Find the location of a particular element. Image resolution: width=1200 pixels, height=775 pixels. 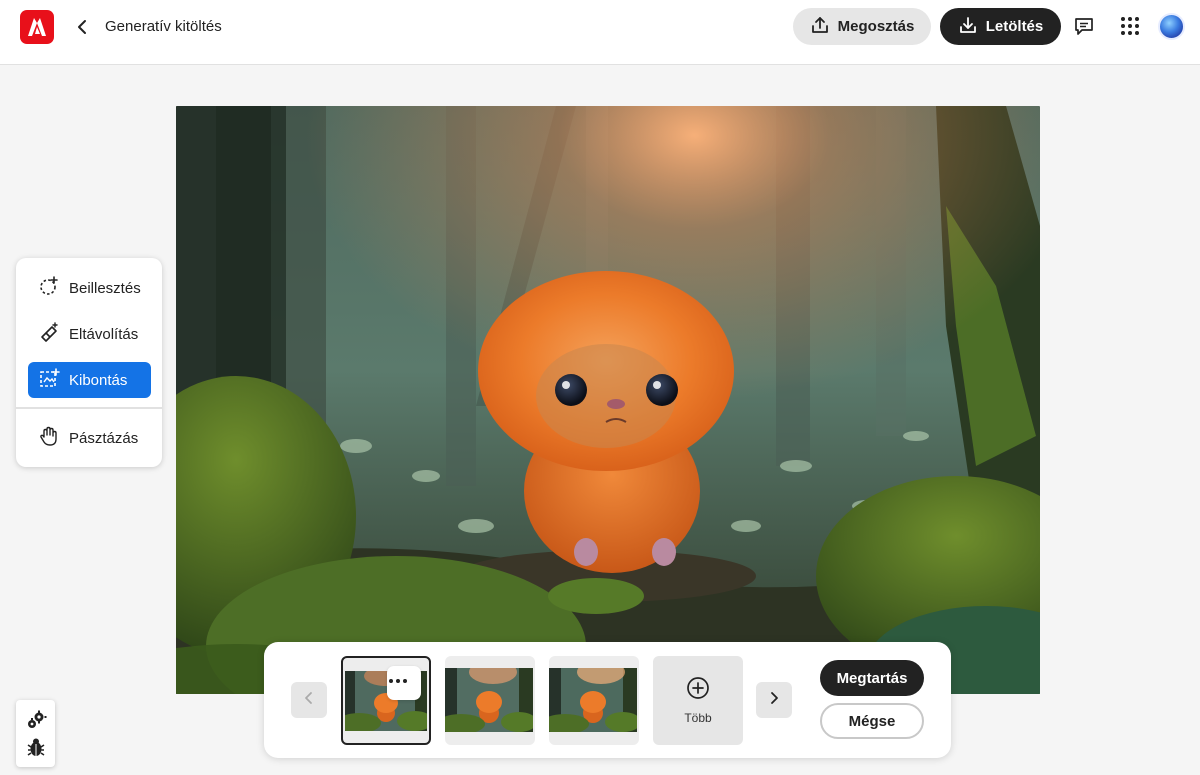

top-bar: Generatív kitöltés Megosztás Letöltés is located at coordinates (600, 32).